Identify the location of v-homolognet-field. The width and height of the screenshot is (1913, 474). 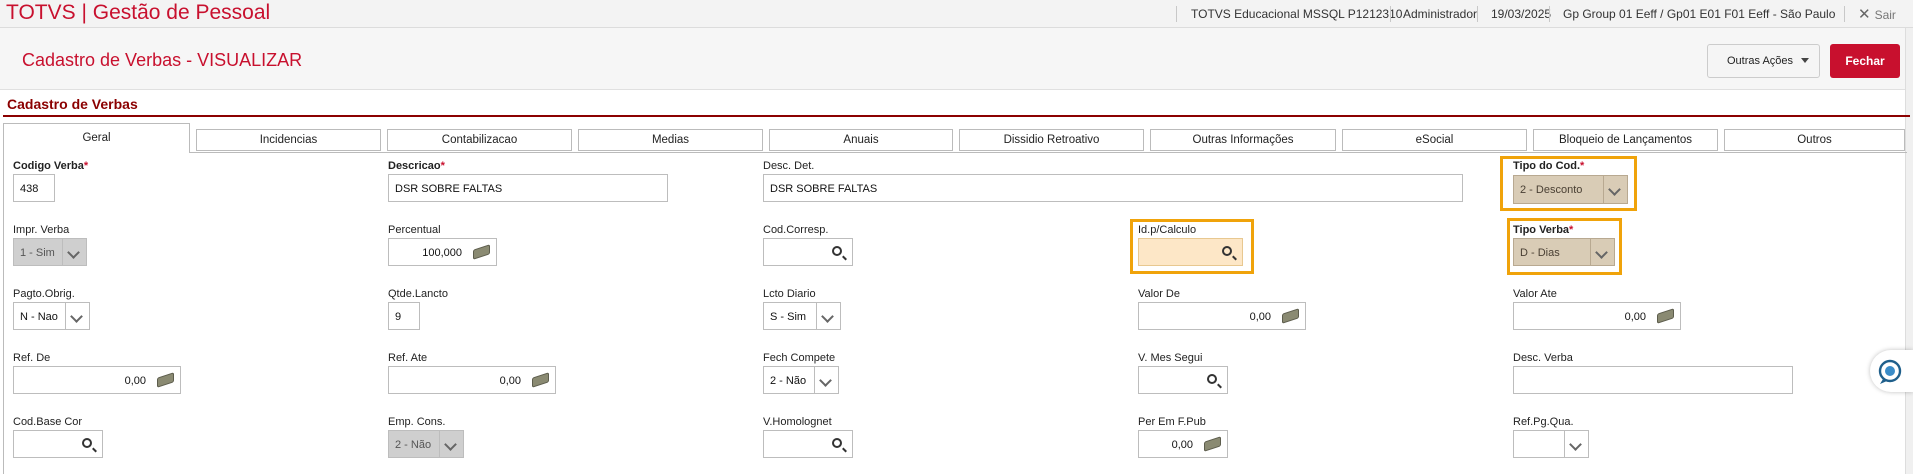
(808, 444).